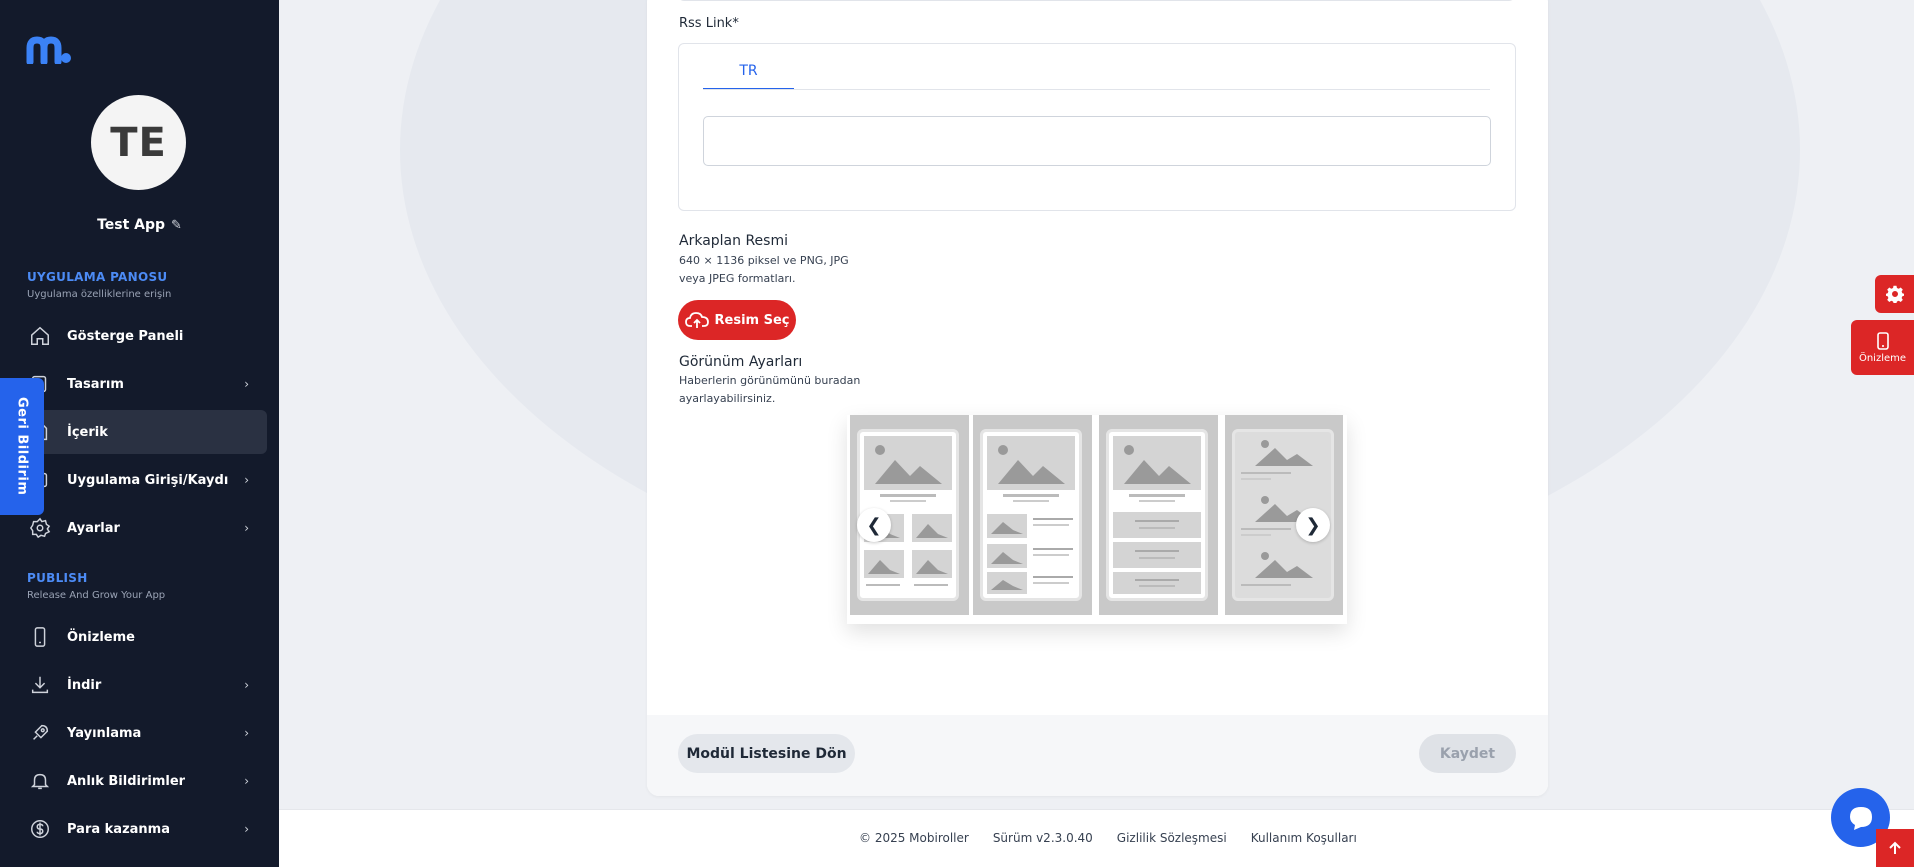 The image size is (1914, 867). What do you see at coordinates (40, 781) in the screenshot?
I see `bell-icon` at bounding box center [40, 781].